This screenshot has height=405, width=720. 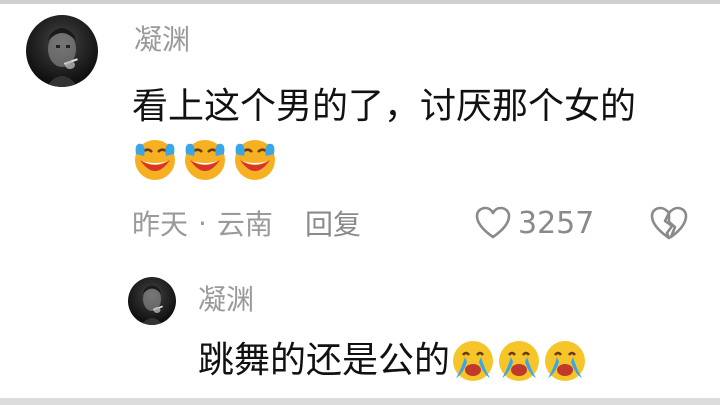 I want to click on heart-icon, so click(x=493, y=222).